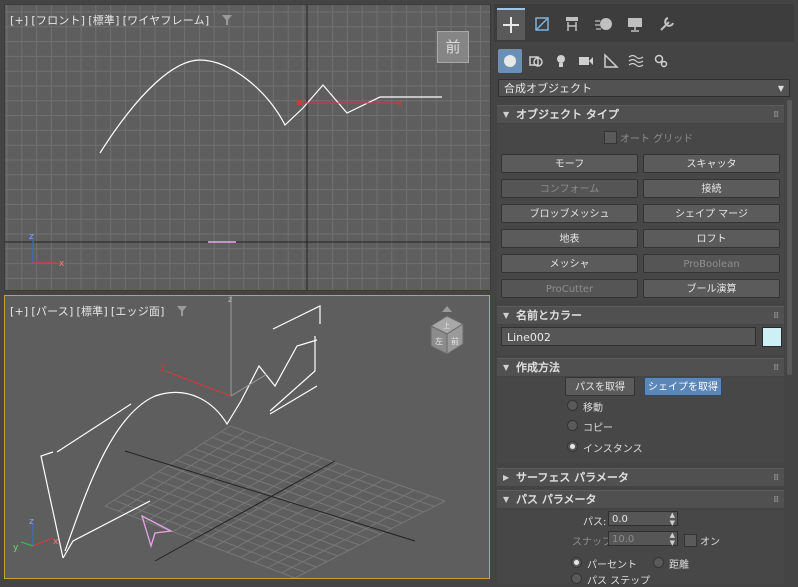 The height and width of the screenshot is (587, 798). Describe the element at coordinates (510, 61) in the screenshot. I see `geometry-tab` at that location.